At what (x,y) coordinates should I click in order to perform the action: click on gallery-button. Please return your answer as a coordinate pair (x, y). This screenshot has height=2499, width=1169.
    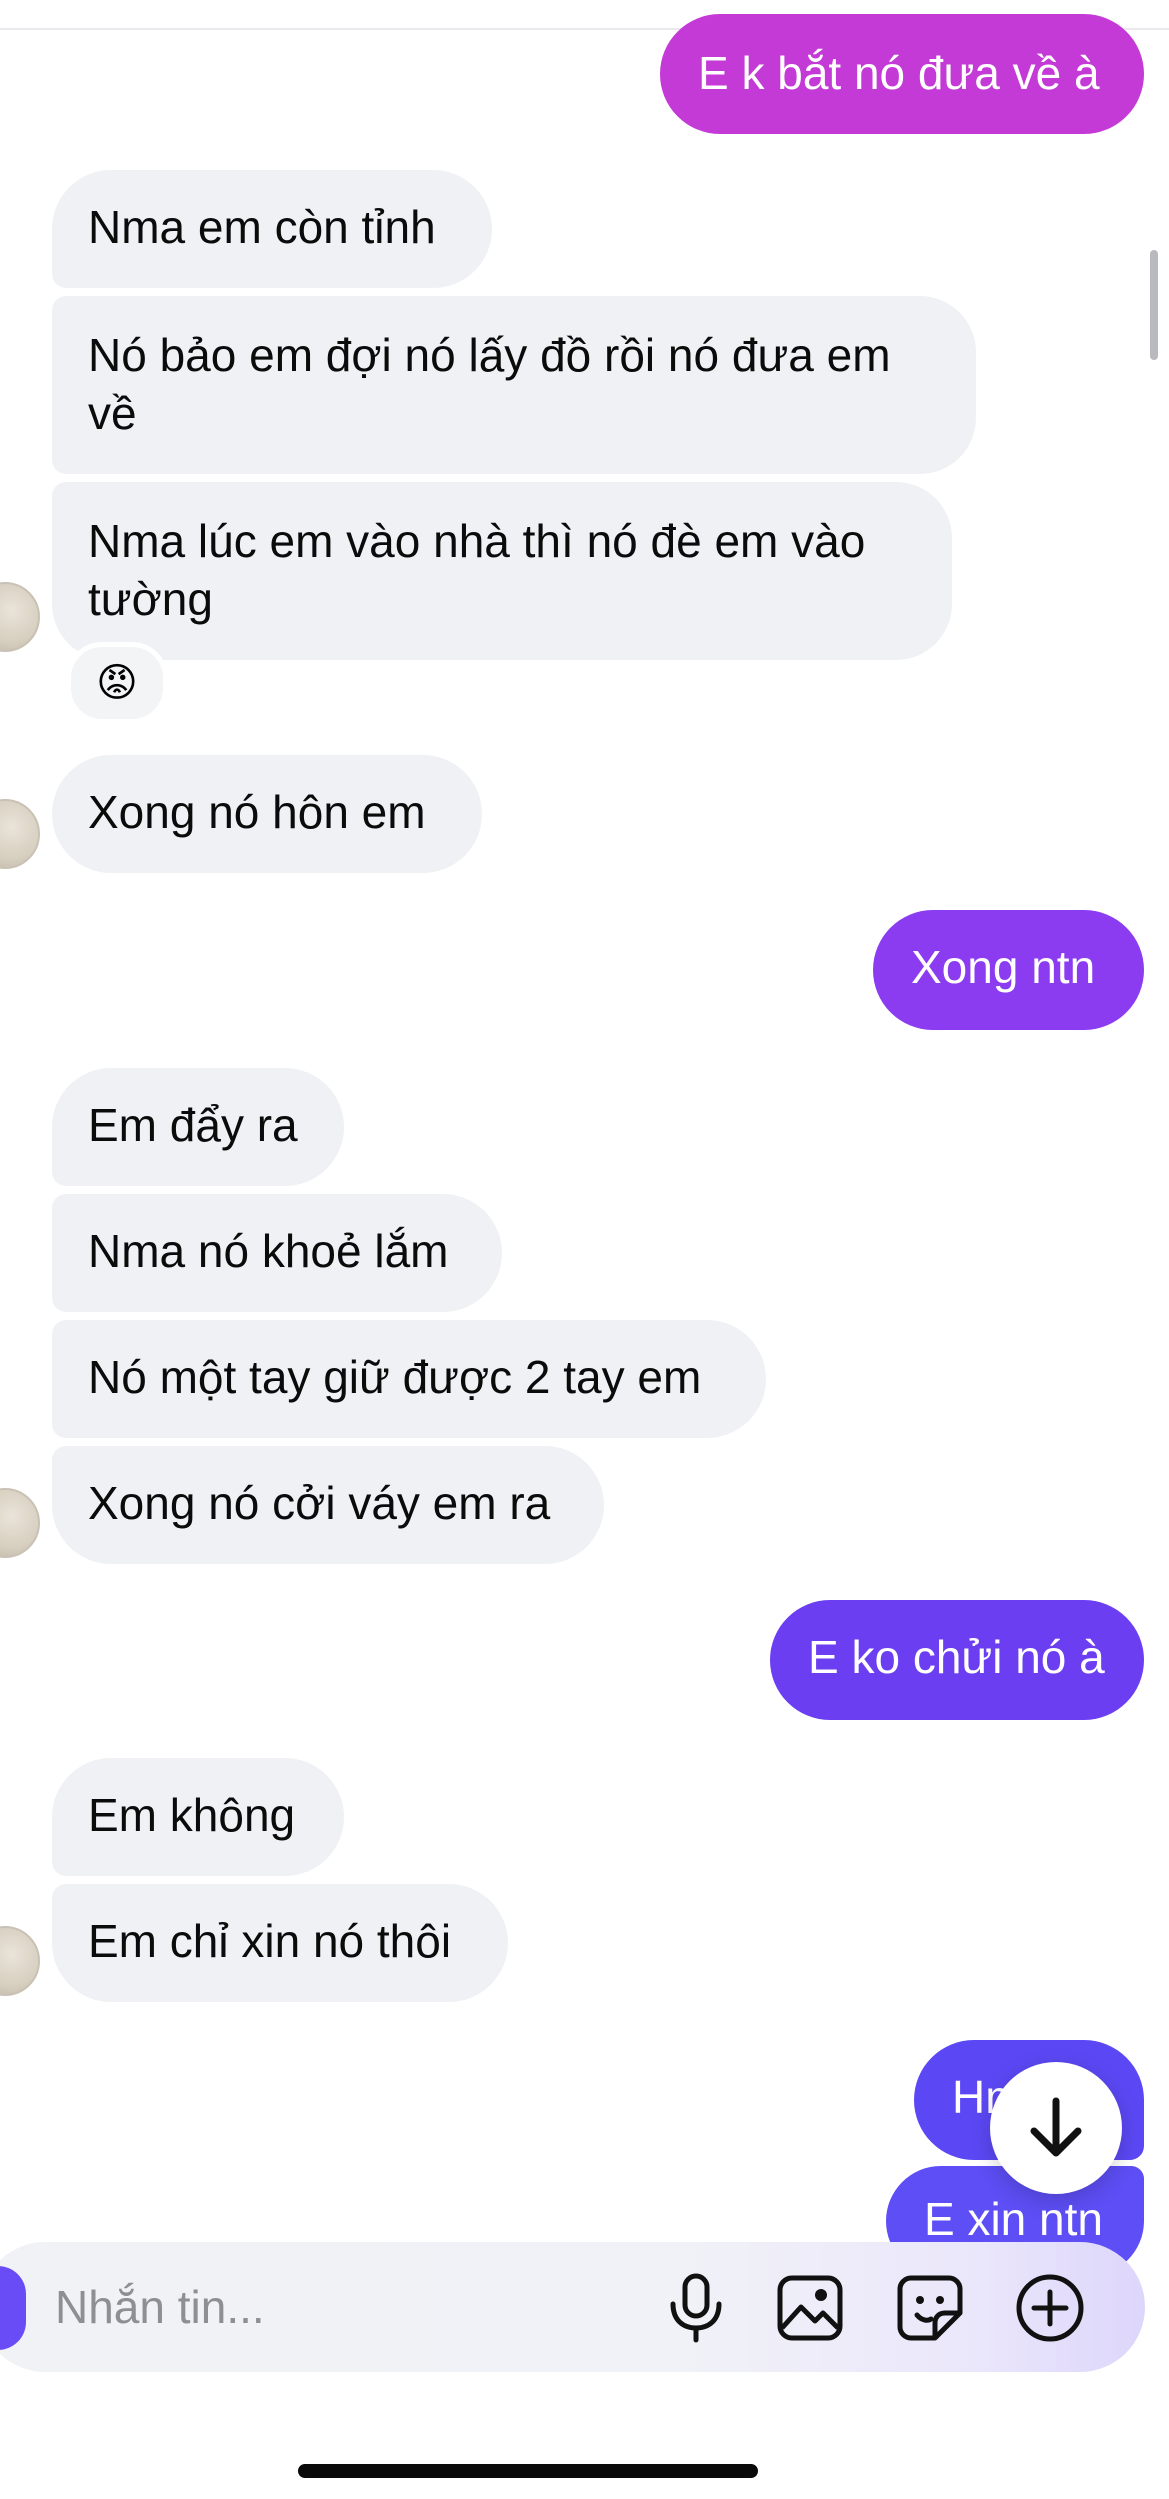
    Looking at the image, I should click on (810, 2308).